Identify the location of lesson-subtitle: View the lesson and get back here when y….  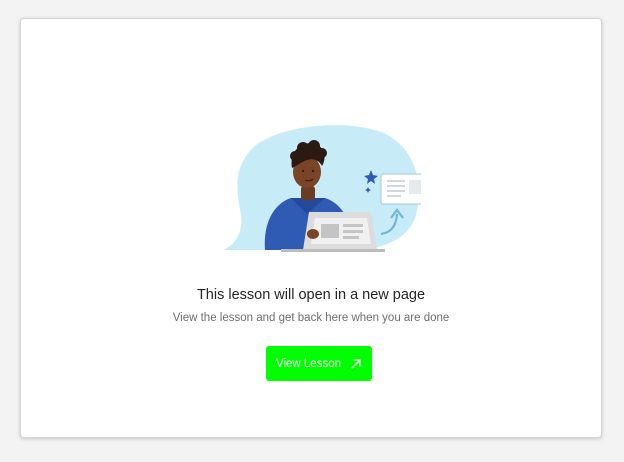
(311, 318).